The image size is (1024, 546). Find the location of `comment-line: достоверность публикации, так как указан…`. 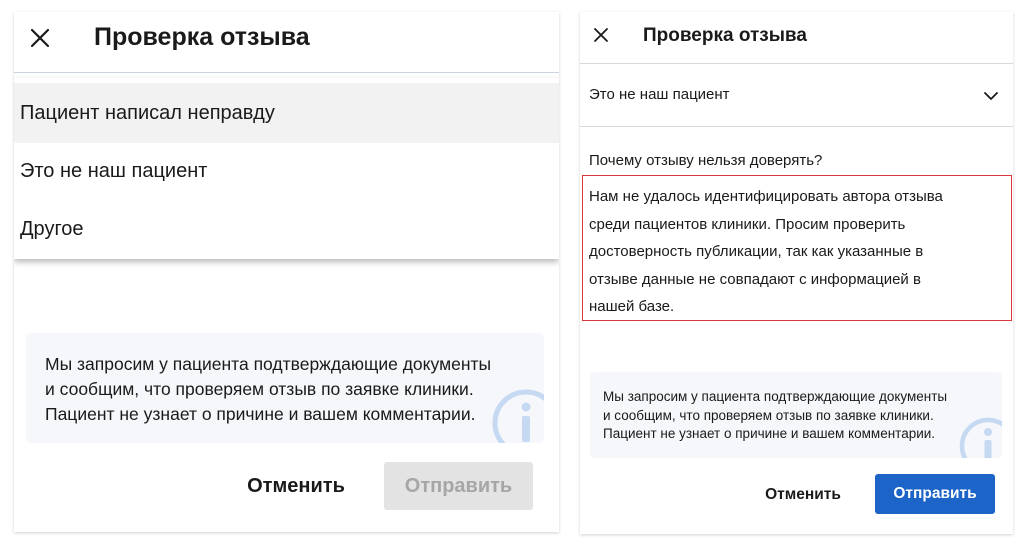

comment-line: достоверность публикации, так как указан… is located at coordinates (756, 251).